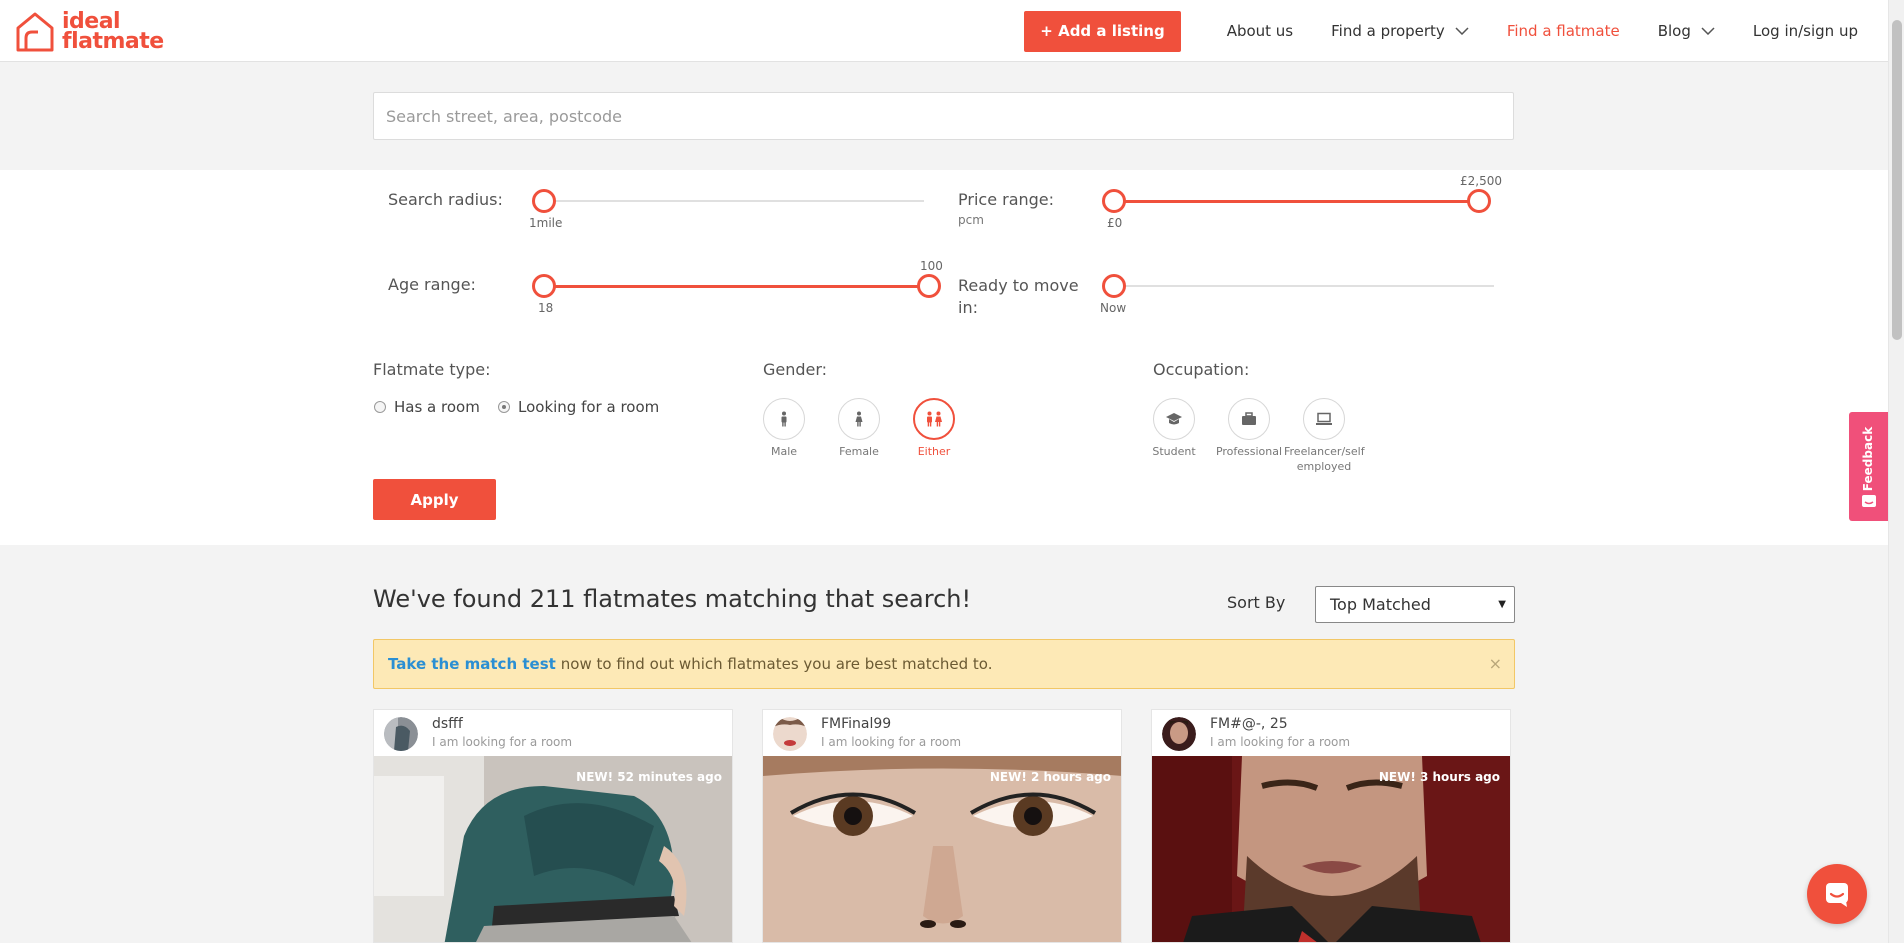 The height and width of the screenshot is (943, 1904). Describe the element at coordinates (113, 41) in the screenshot. I see `logo-text-line2: flatmate` at that location.